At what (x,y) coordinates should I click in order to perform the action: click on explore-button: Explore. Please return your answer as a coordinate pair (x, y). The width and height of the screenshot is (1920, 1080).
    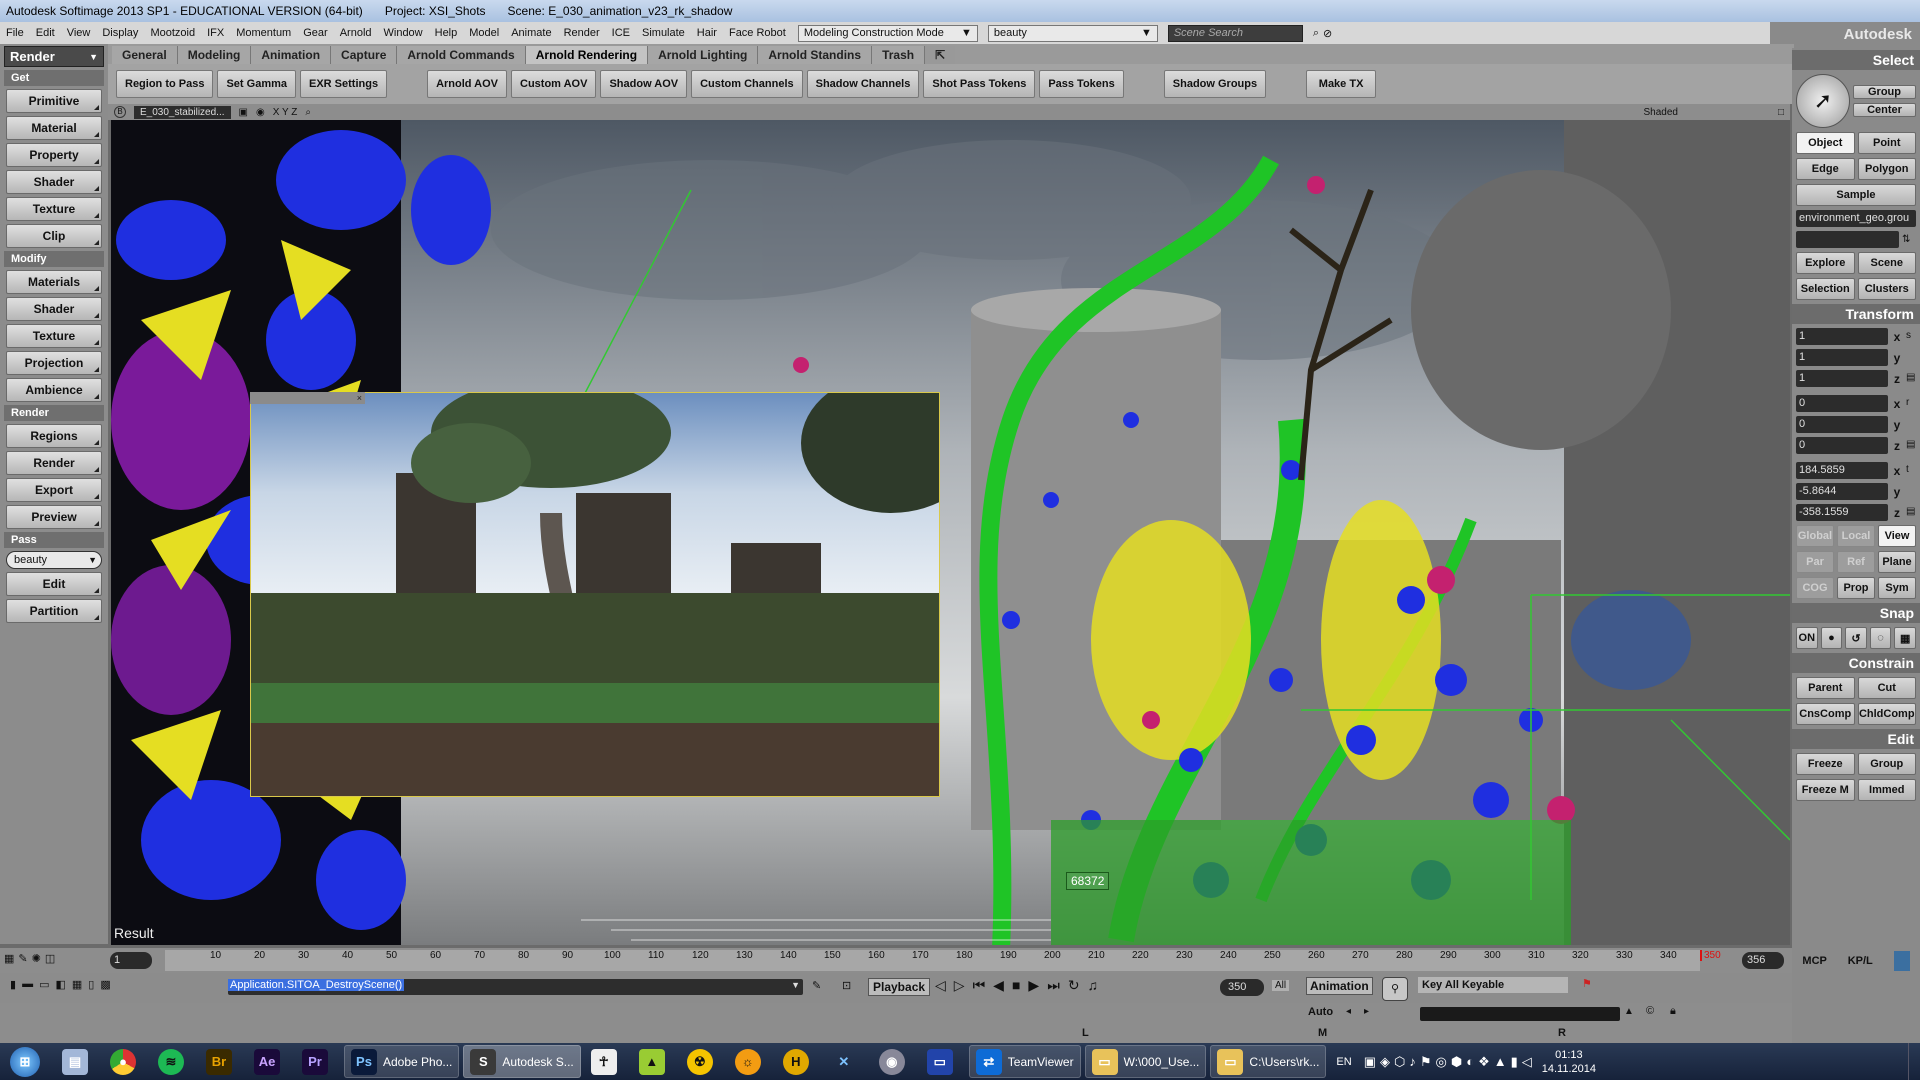
    Looking at the image, I should click on (1825, 263).